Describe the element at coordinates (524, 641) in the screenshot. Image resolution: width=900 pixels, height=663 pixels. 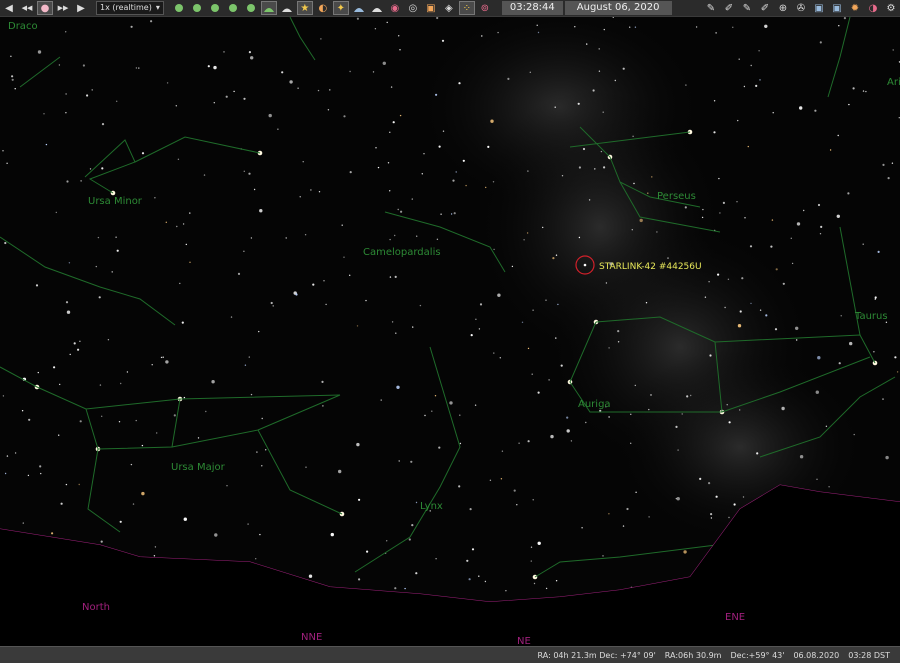
I see `direction-ne: NE` at that location.